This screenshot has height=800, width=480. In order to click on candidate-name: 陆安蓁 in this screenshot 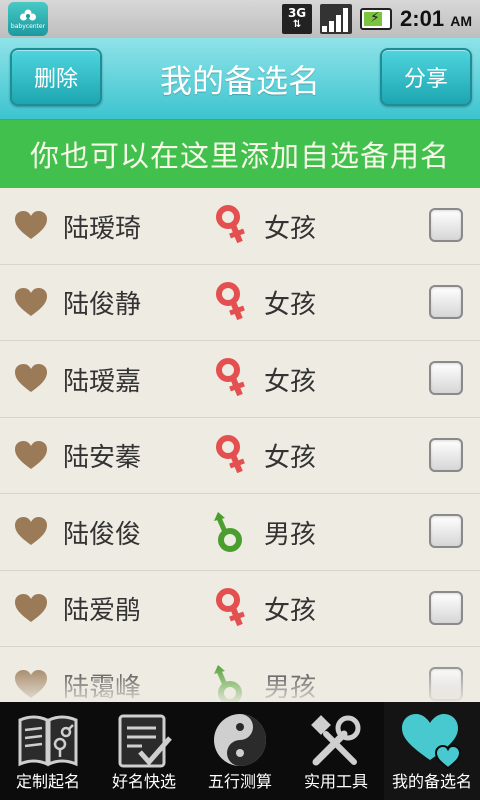, I will do `click(102, 458)`.